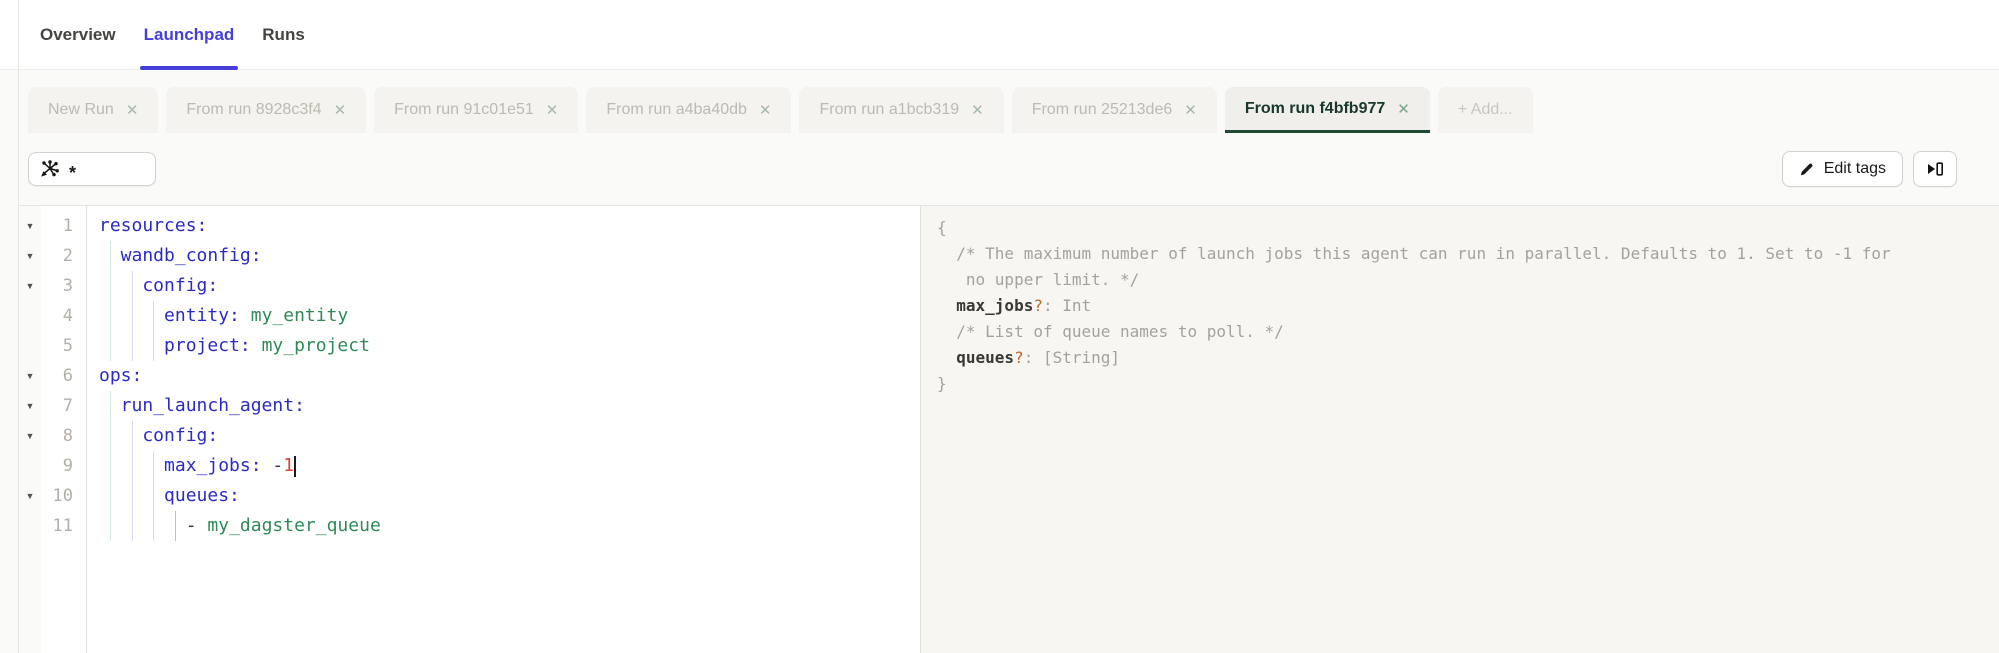 This screenshot has height=653, width=1999. Describe the element at coordinates (1081, 357) in the screenshot. I see `schema-text: [String]` at that location.